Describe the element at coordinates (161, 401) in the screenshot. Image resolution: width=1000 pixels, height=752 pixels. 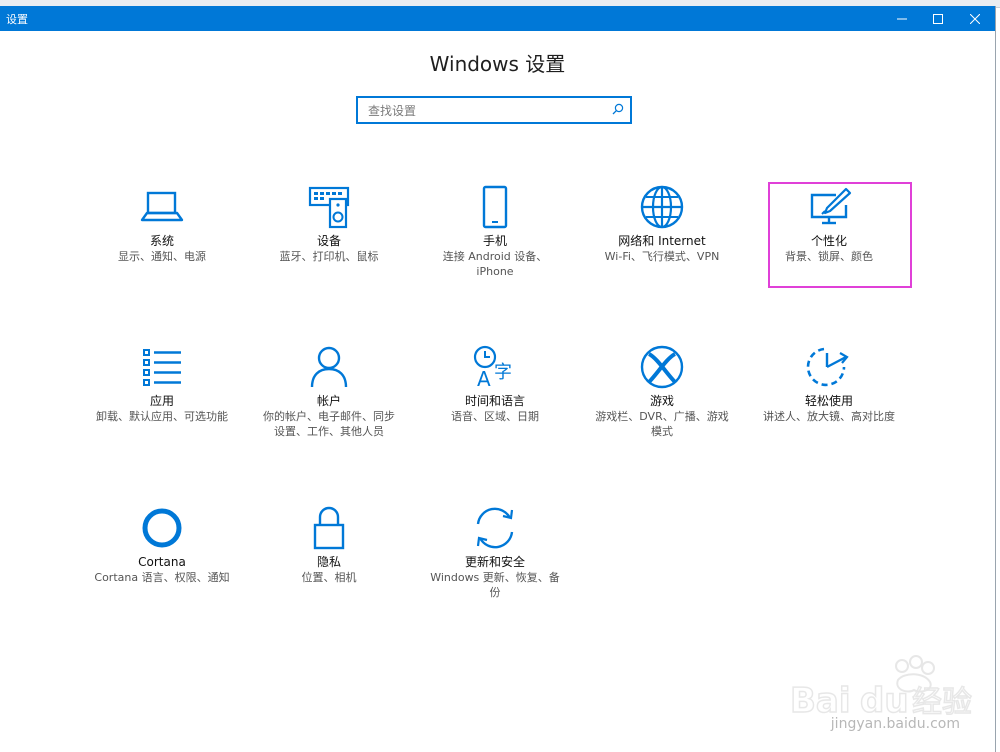
I see `tile-apps-label: 应用` at that location.